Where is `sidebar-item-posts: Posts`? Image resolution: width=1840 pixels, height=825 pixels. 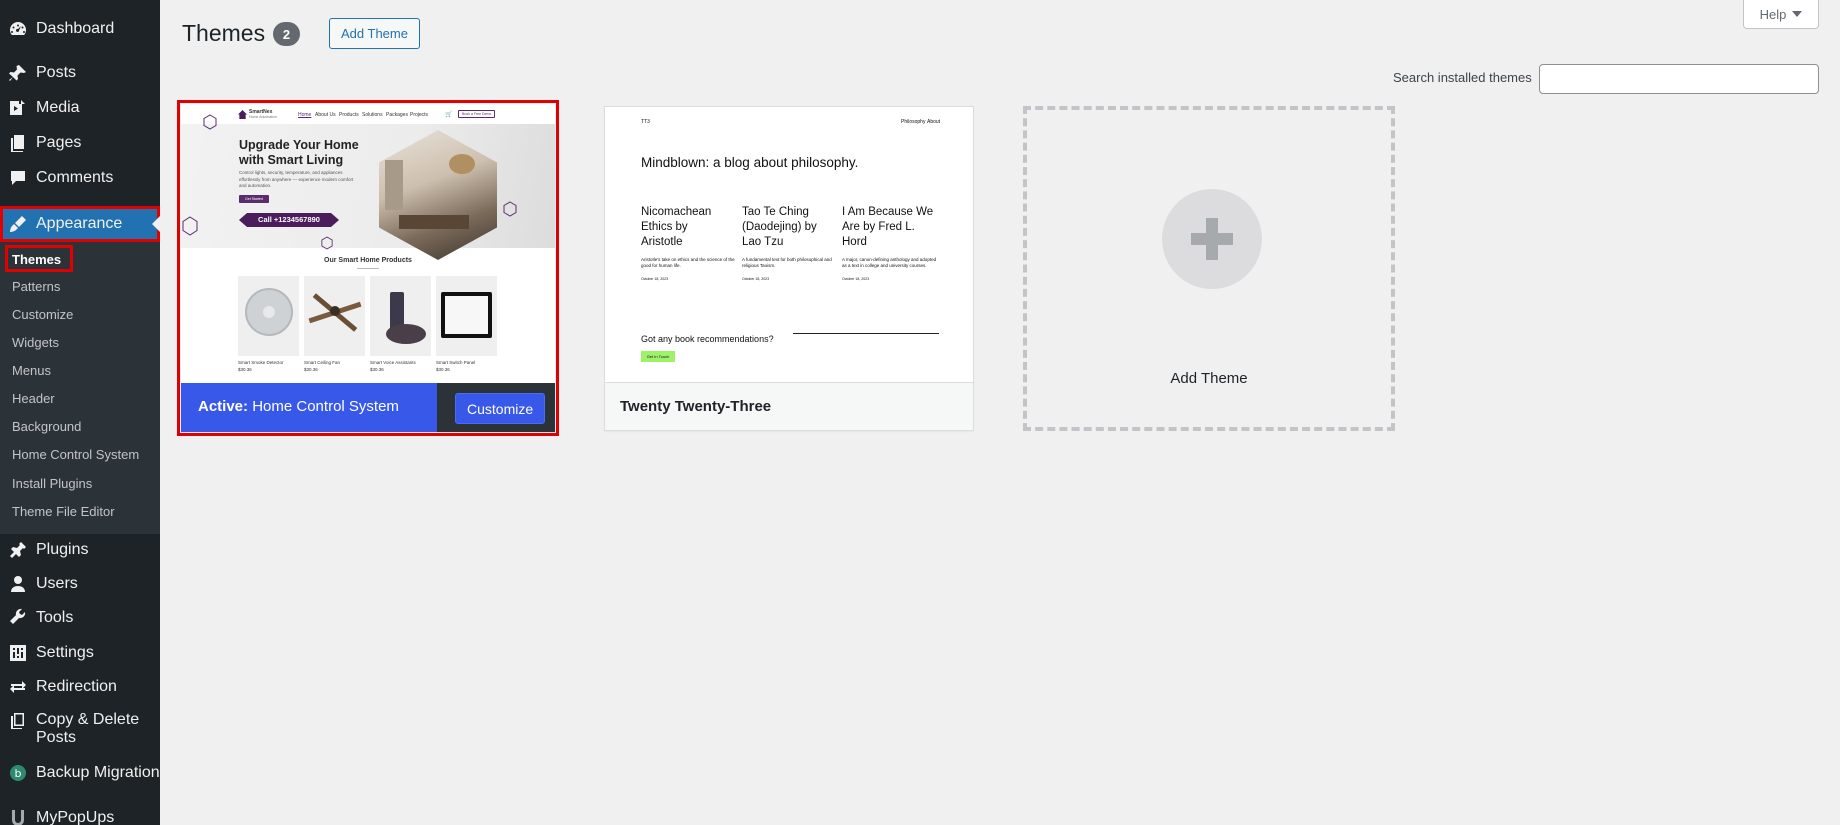
sidebar-item-posts: Posts is located at coordinates (80, 73).